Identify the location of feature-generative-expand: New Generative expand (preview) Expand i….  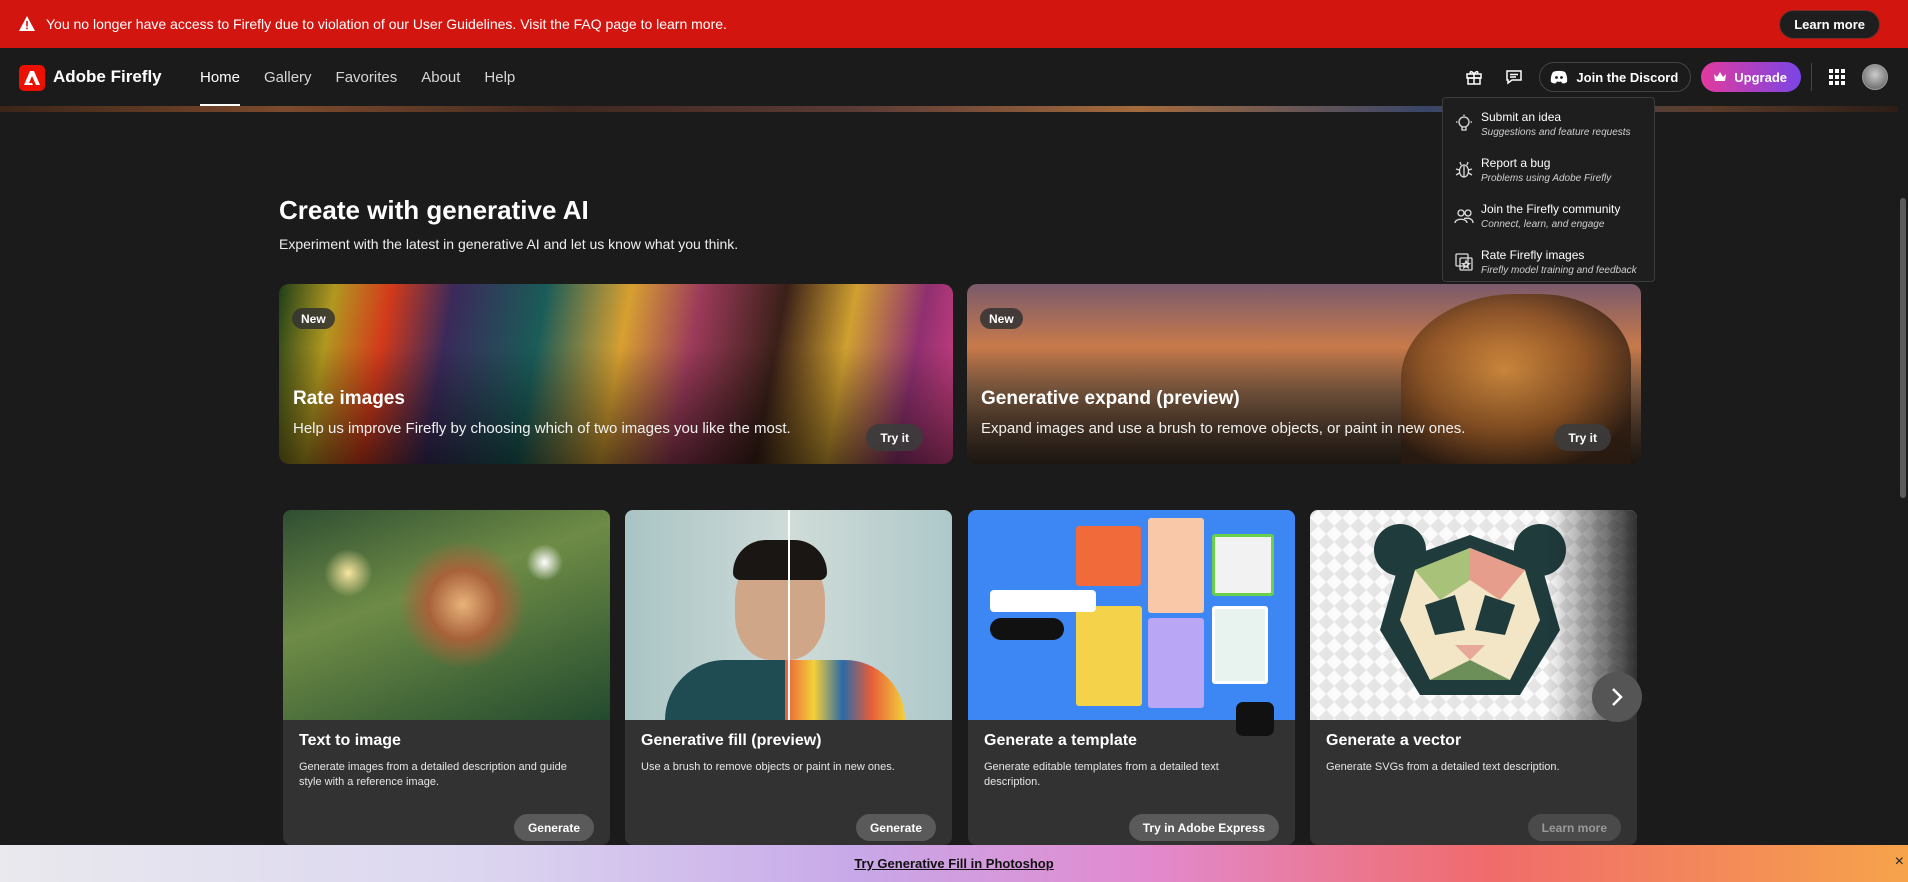
(1304, 374).